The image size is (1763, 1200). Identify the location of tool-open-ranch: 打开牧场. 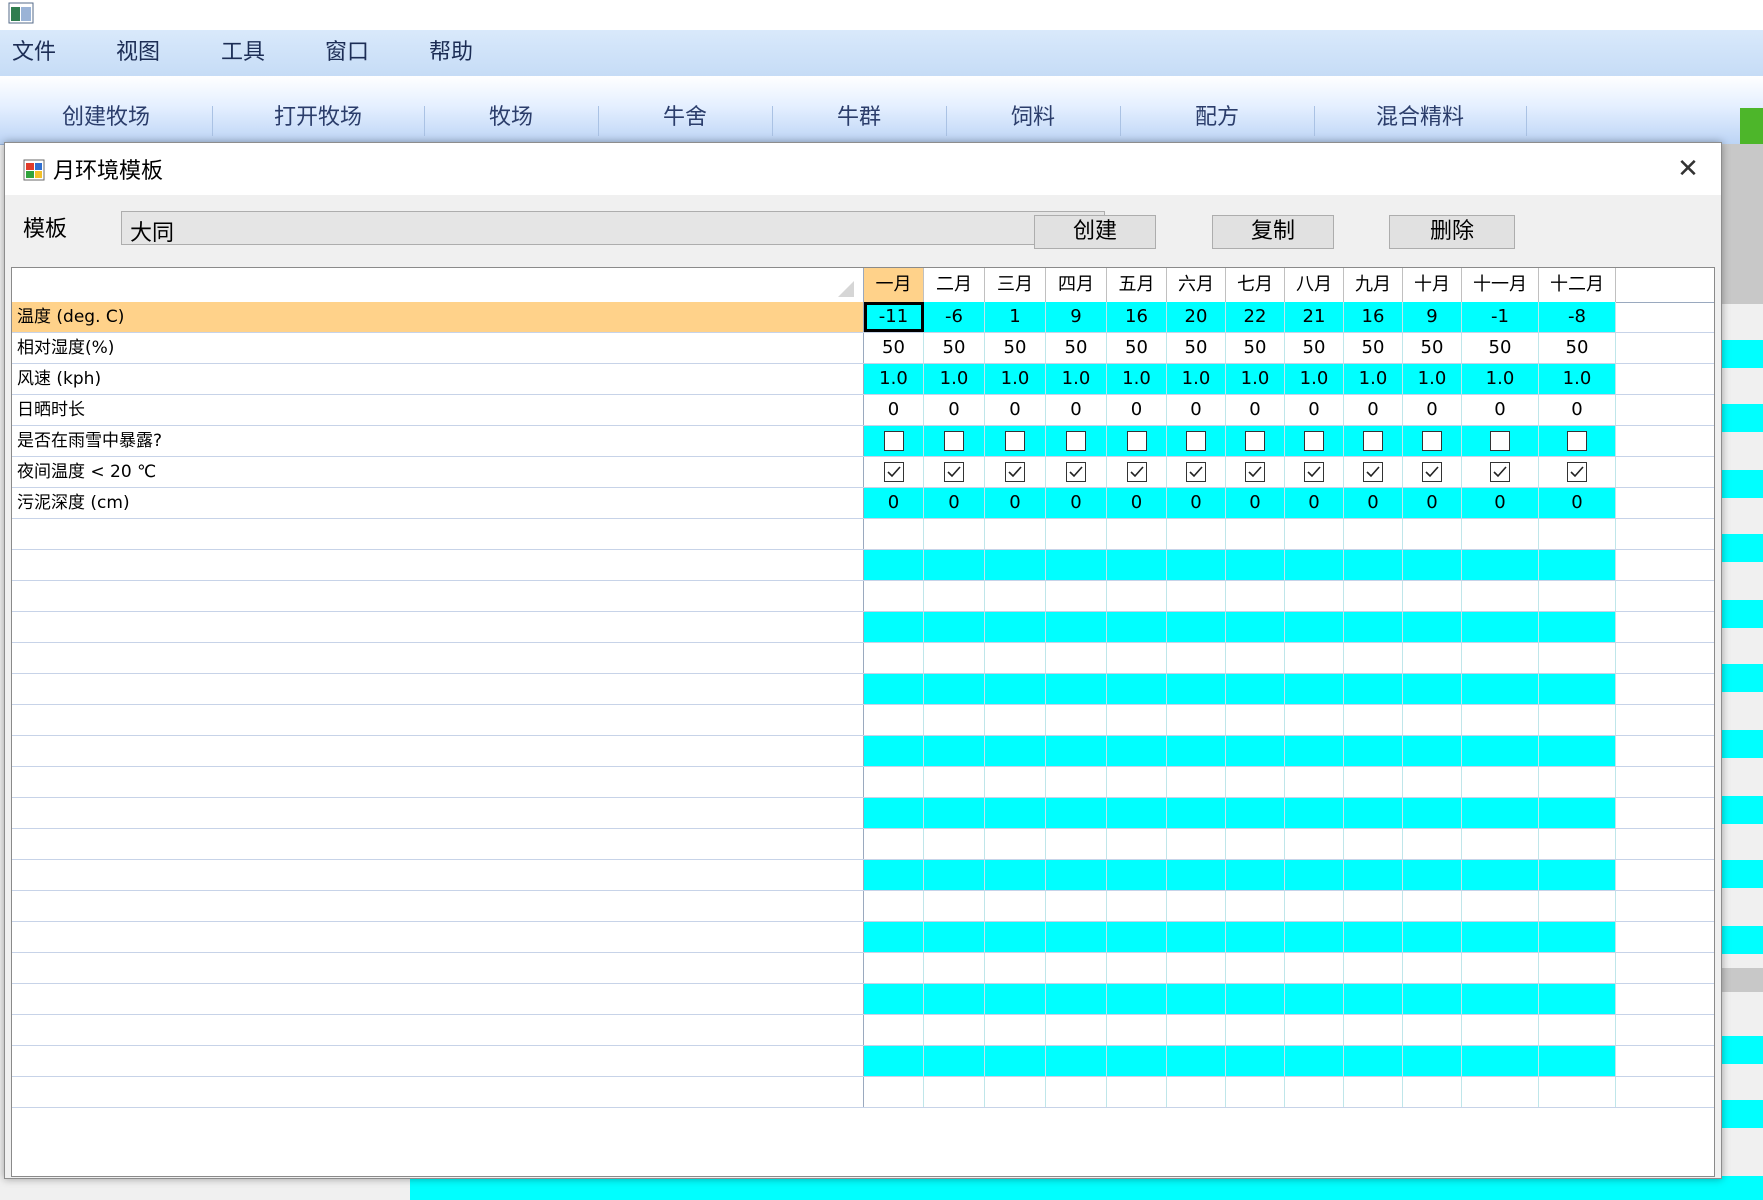
(318, 110).